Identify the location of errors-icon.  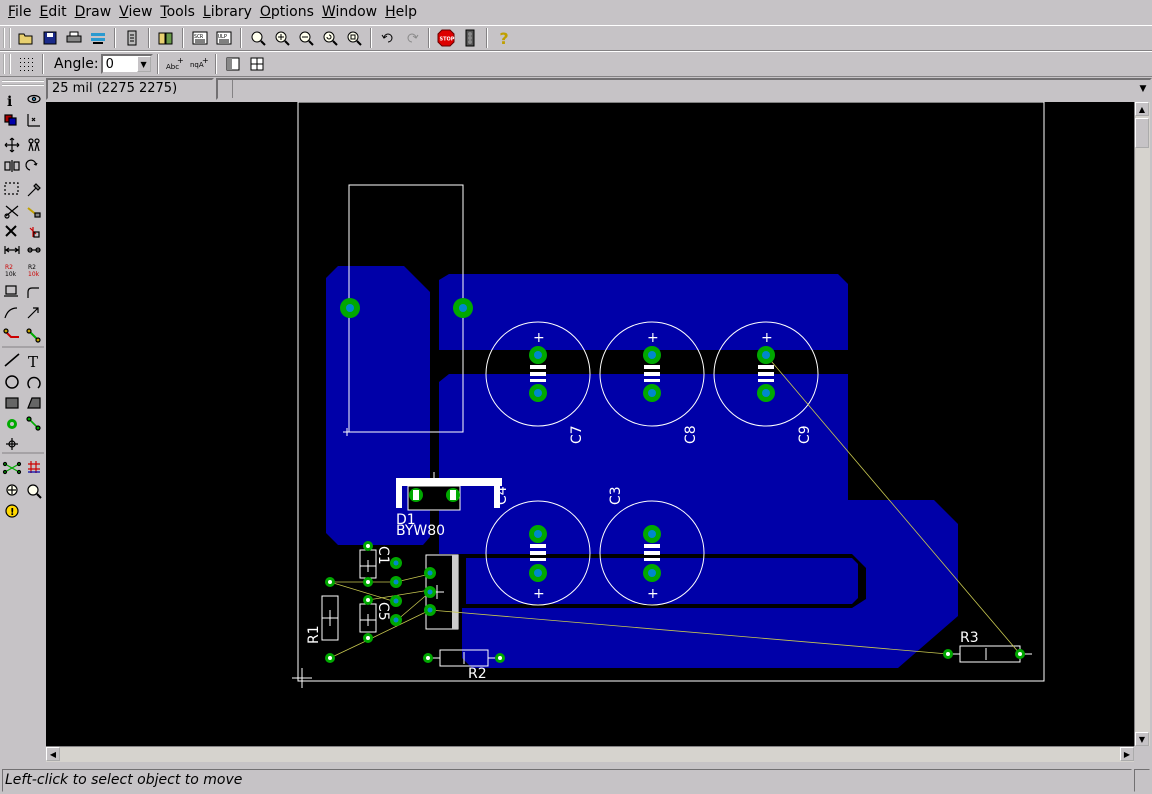
(34, 491).